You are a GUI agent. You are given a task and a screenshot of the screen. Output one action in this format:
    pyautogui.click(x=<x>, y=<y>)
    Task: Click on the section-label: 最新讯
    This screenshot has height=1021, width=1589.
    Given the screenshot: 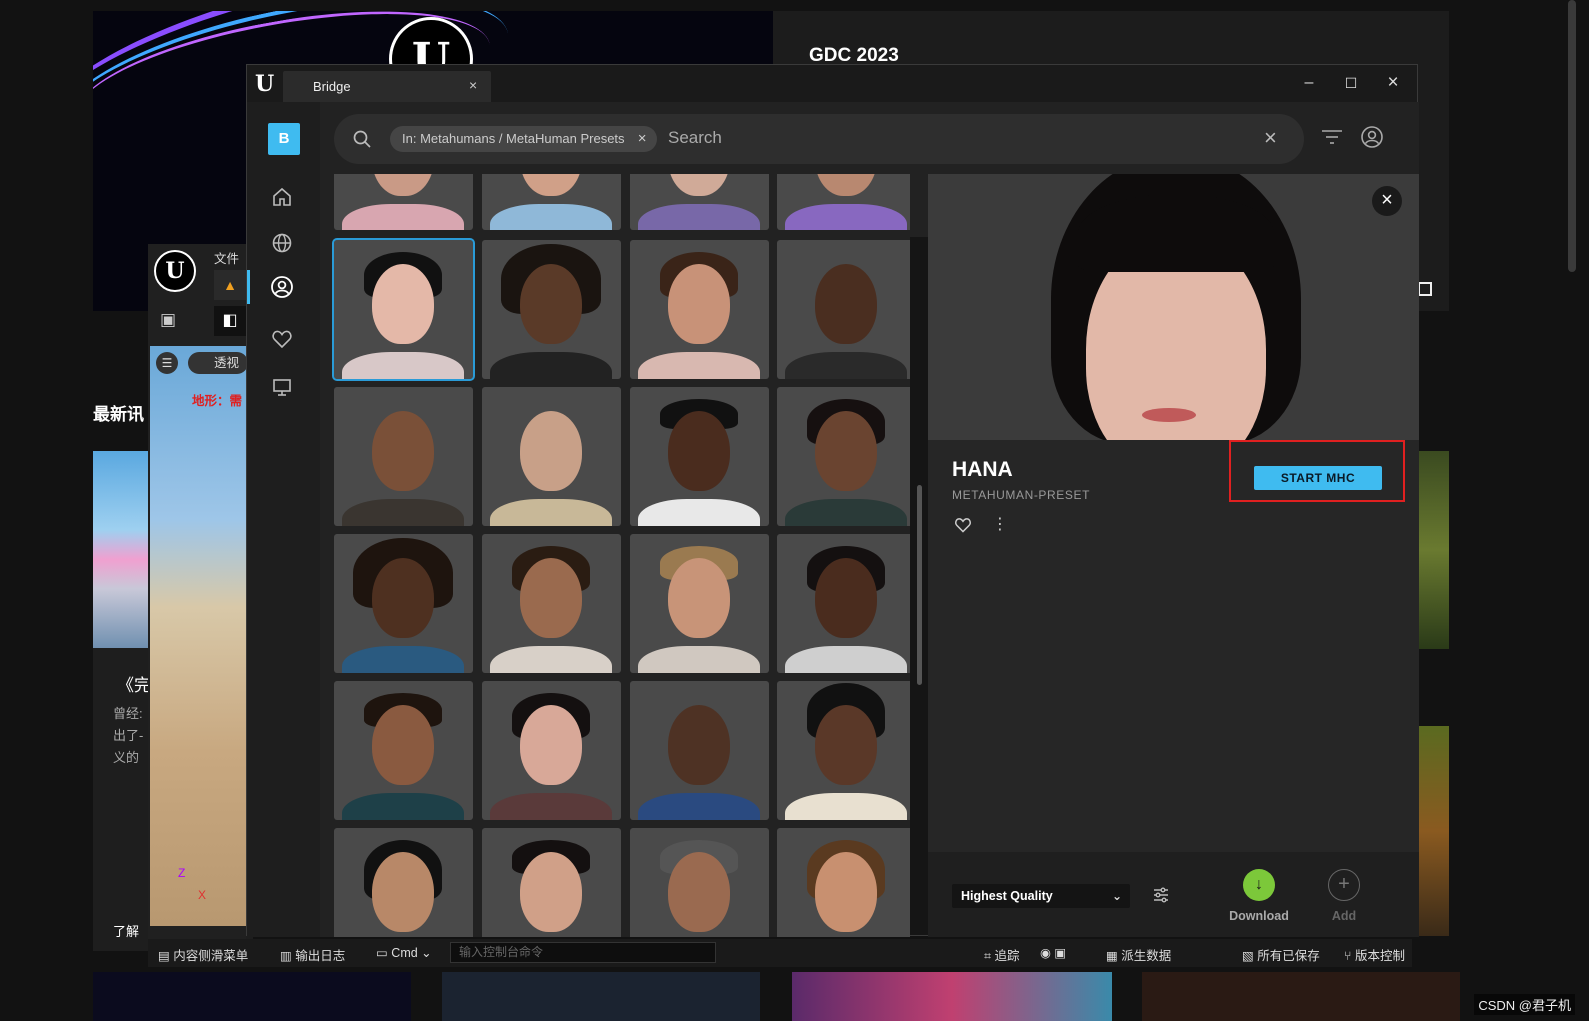 What is the action you would take?
    pyautogui.click(x=118, y=414)
    